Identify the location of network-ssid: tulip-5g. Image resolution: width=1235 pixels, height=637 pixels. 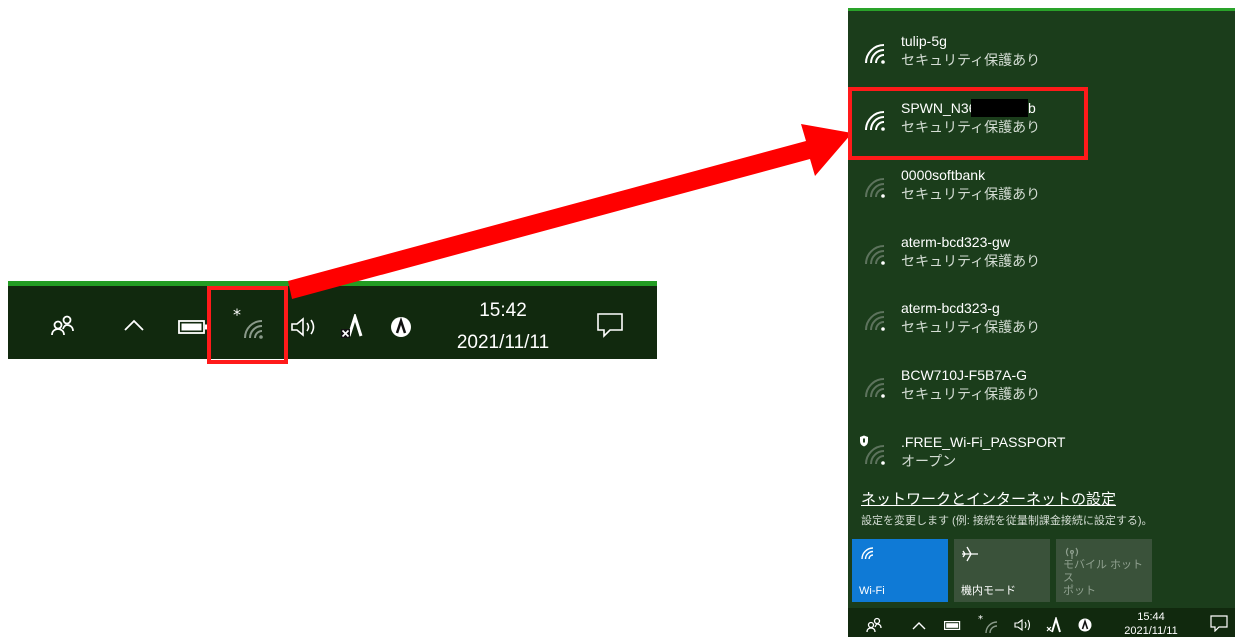
(924, 41).